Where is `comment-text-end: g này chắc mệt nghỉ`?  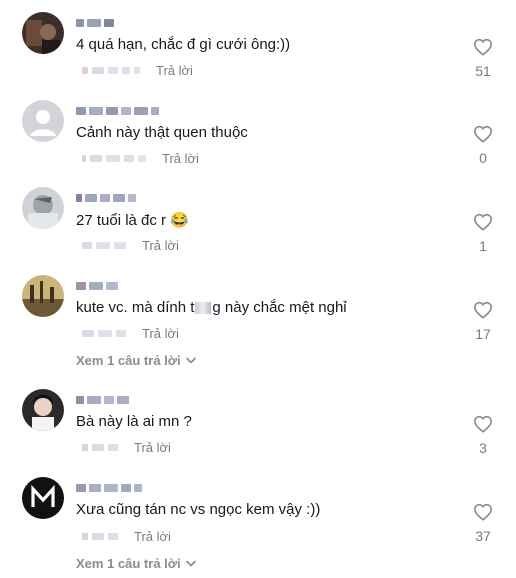
comment-text-end: g này chắc mệt nghỉ is located at coordinates (279, 307).